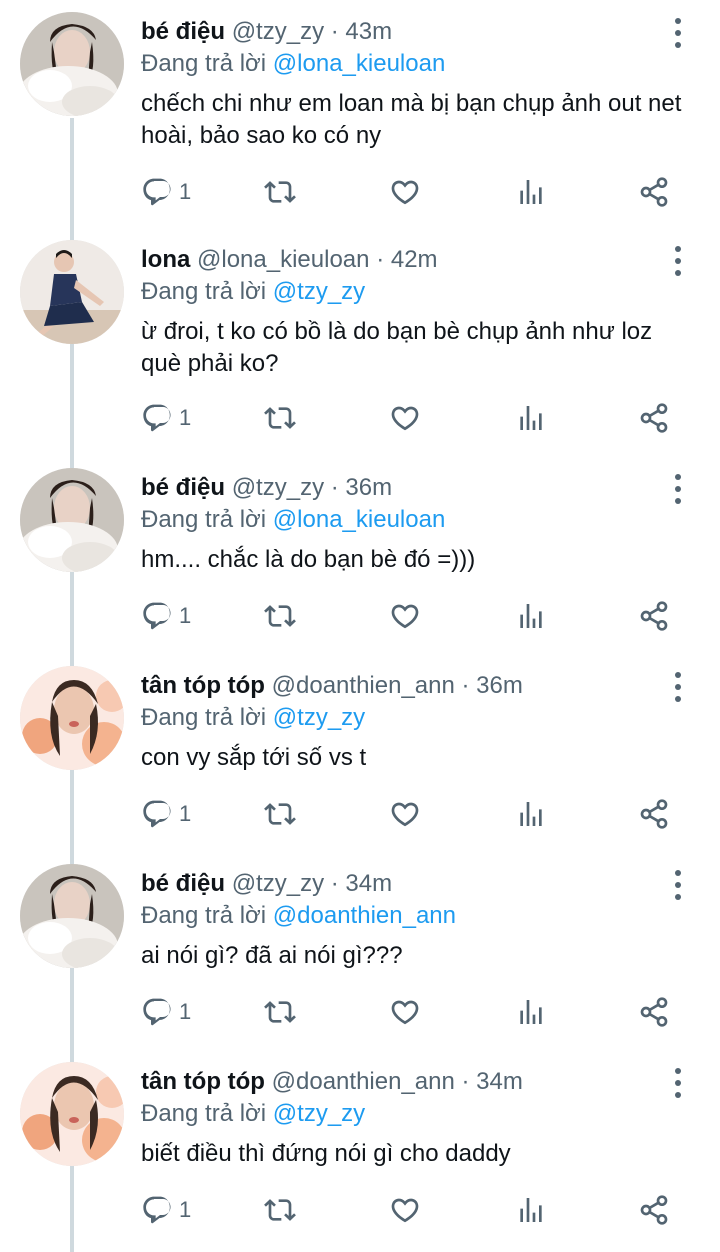  I want to click on reply-count: 1, so click(185, 615).